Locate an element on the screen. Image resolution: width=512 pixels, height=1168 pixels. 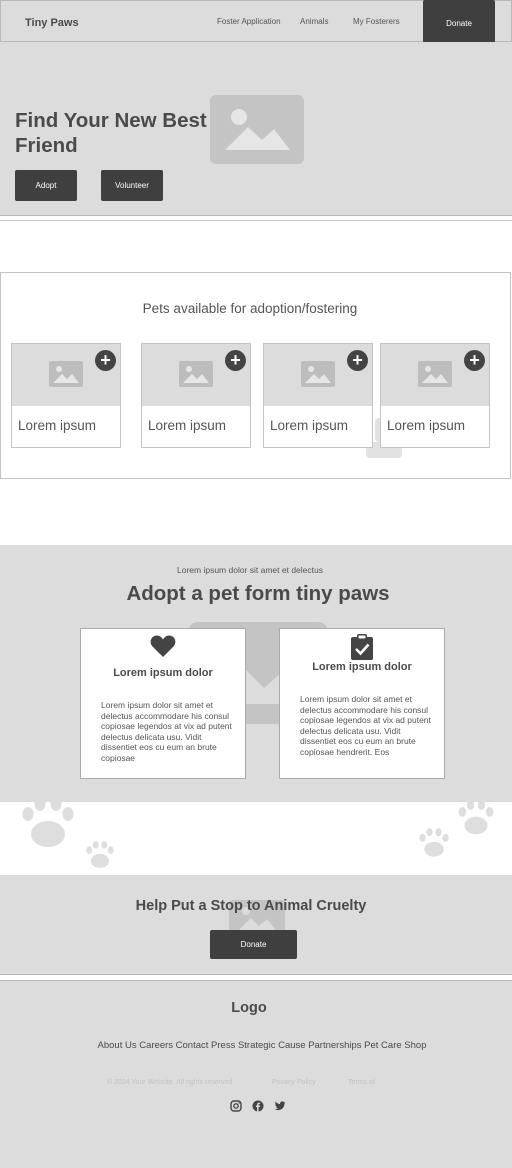
footer-terms-link: Terms of is located at coordinates (361, 1082).